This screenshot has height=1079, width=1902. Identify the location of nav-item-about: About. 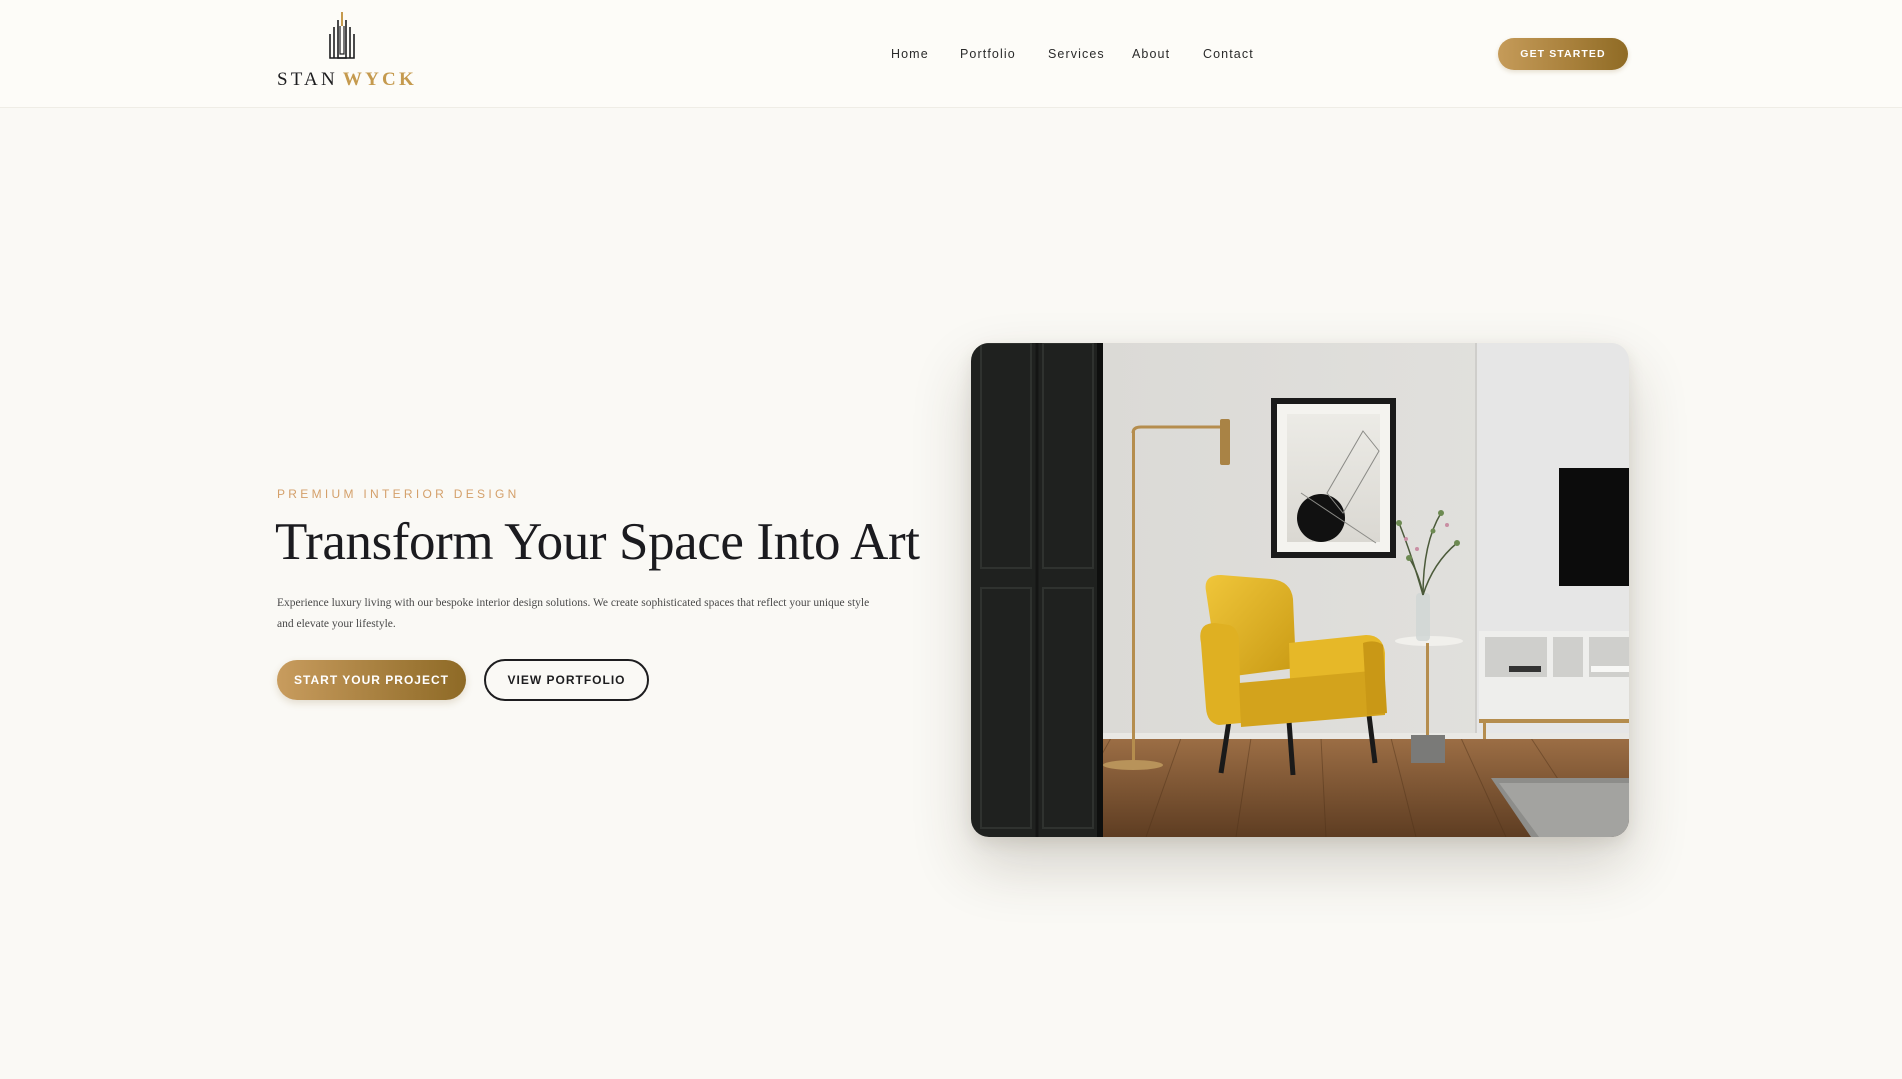
(1151, 54).